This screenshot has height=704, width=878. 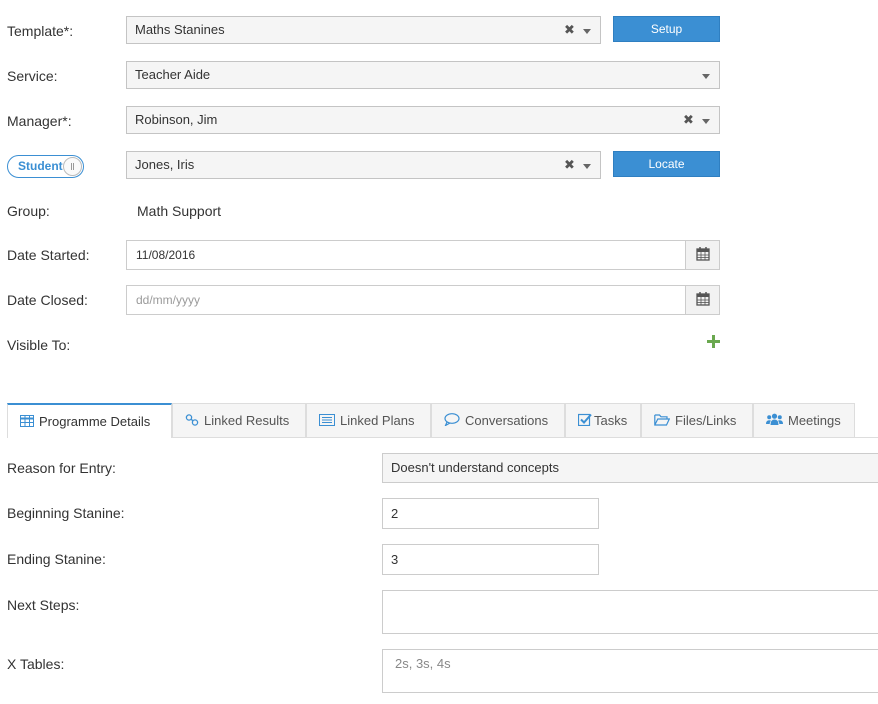 What do you see at coordinates (774, 422) in the screenshot?
I see `users-icon` at bounding box center [774, 422].